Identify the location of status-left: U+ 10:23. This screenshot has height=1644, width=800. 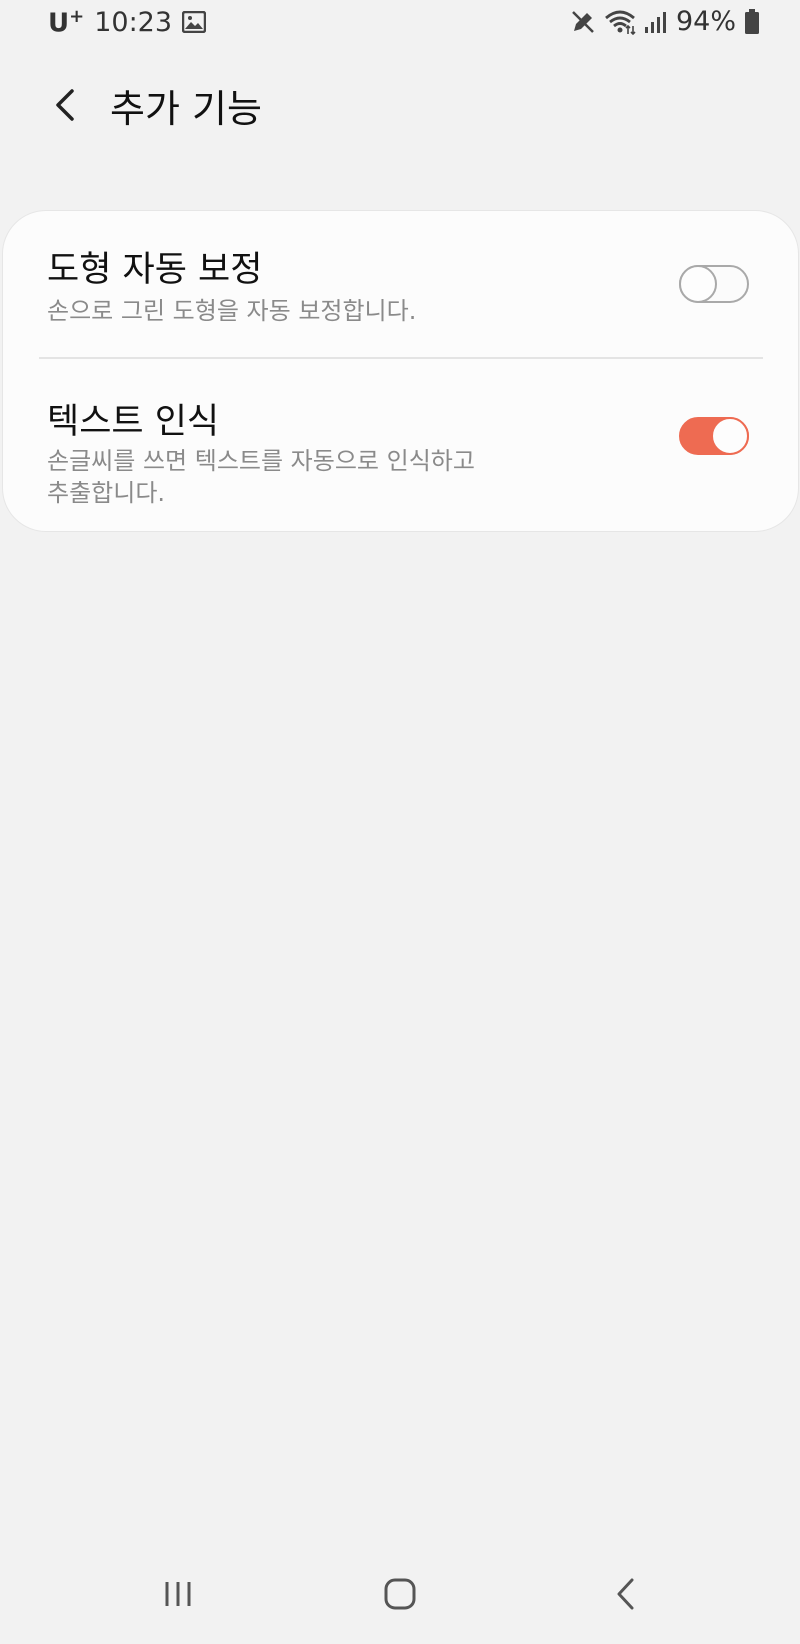
(127, 22).